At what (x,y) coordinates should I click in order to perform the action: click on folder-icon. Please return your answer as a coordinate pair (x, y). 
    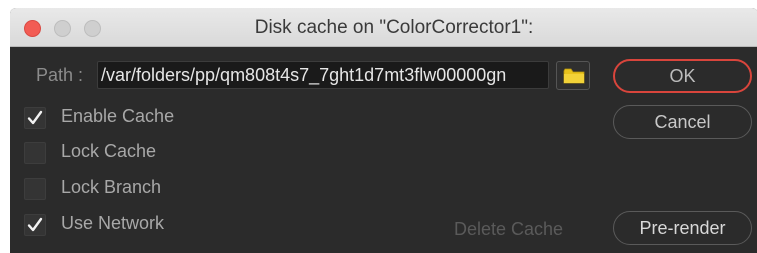
    Looking at the image, I should click on (574, 76).